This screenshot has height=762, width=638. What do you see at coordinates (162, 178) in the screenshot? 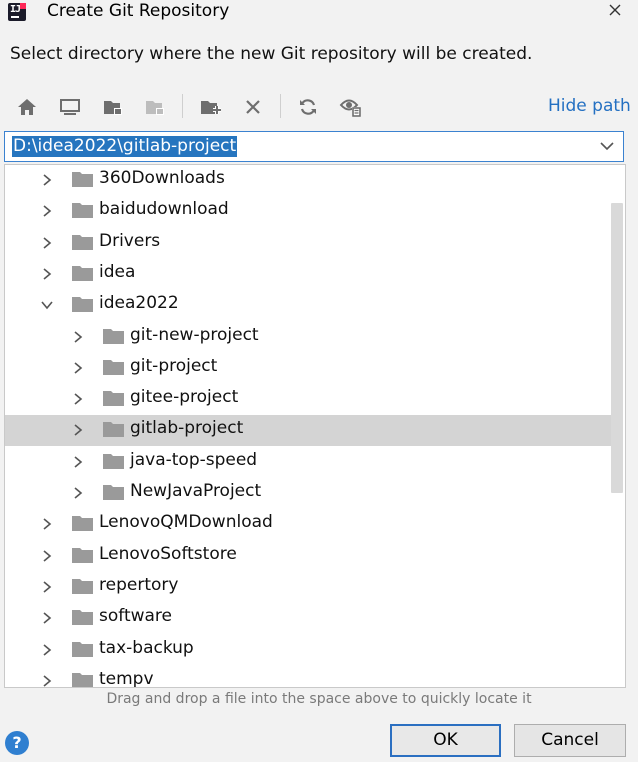
I see `tree-item-label: 360Downloads` at bounding box center [162, 178].